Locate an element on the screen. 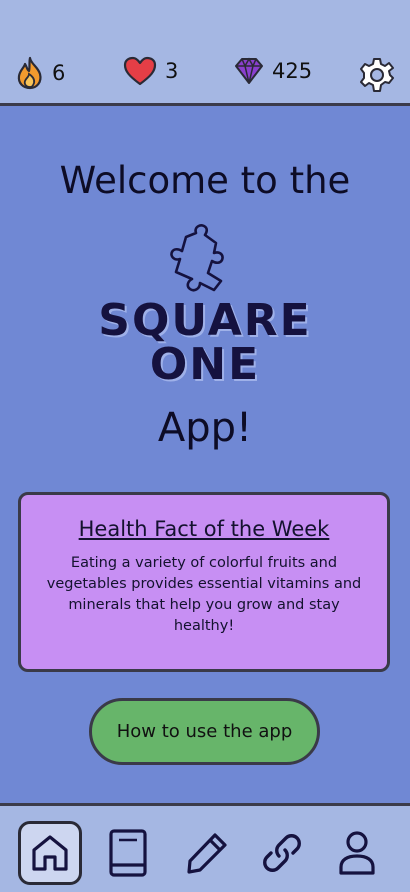 The image size is (410, 892). home-icon is located at coordinates (50, 853).